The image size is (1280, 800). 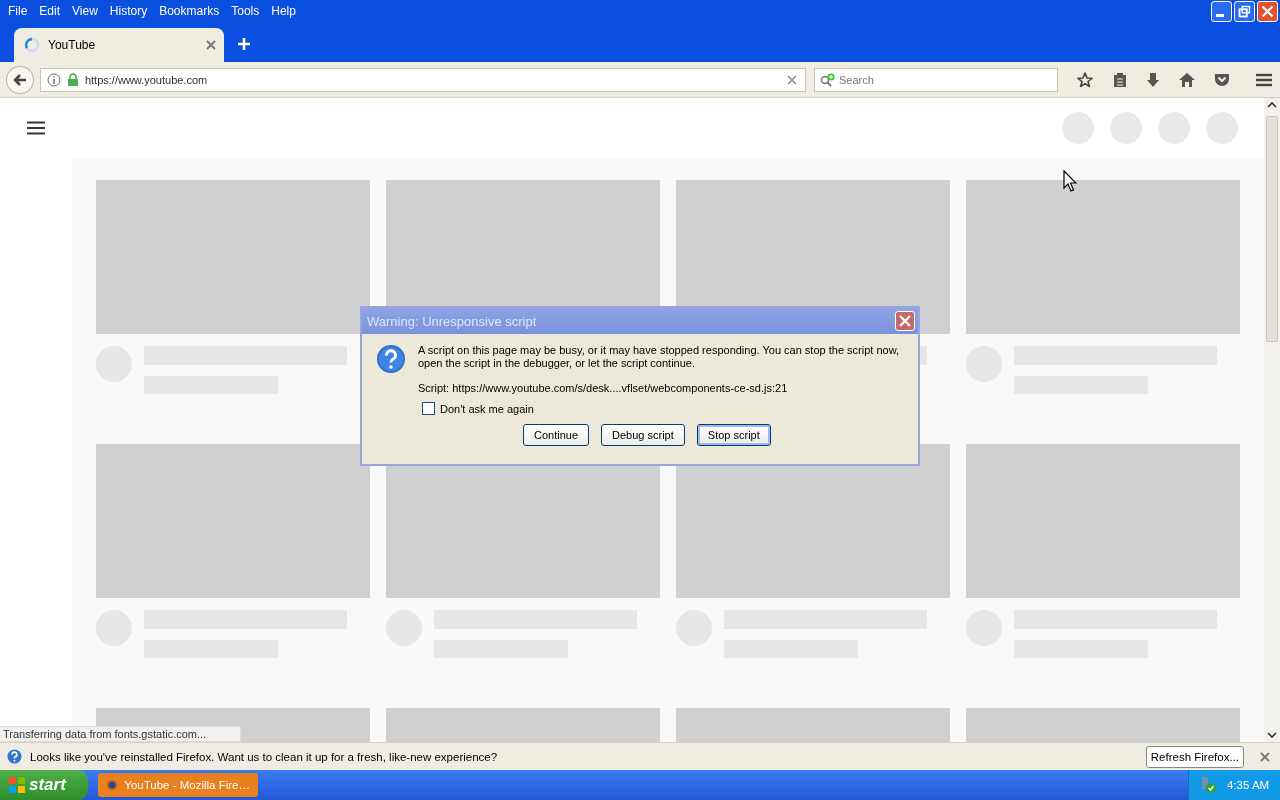 I want to click on dialog-title: Warning: Unresponsive script, so click(x=452, y=321).